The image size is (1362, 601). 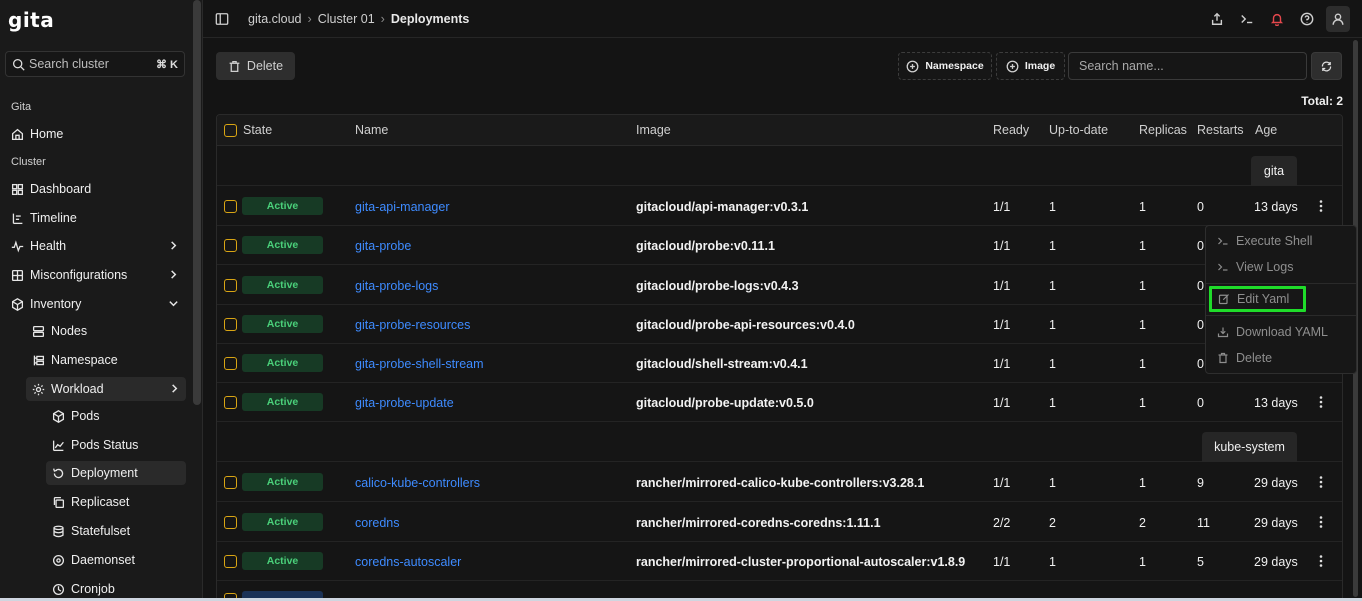 I want to click on share-button, so click(x=1217, y=19).